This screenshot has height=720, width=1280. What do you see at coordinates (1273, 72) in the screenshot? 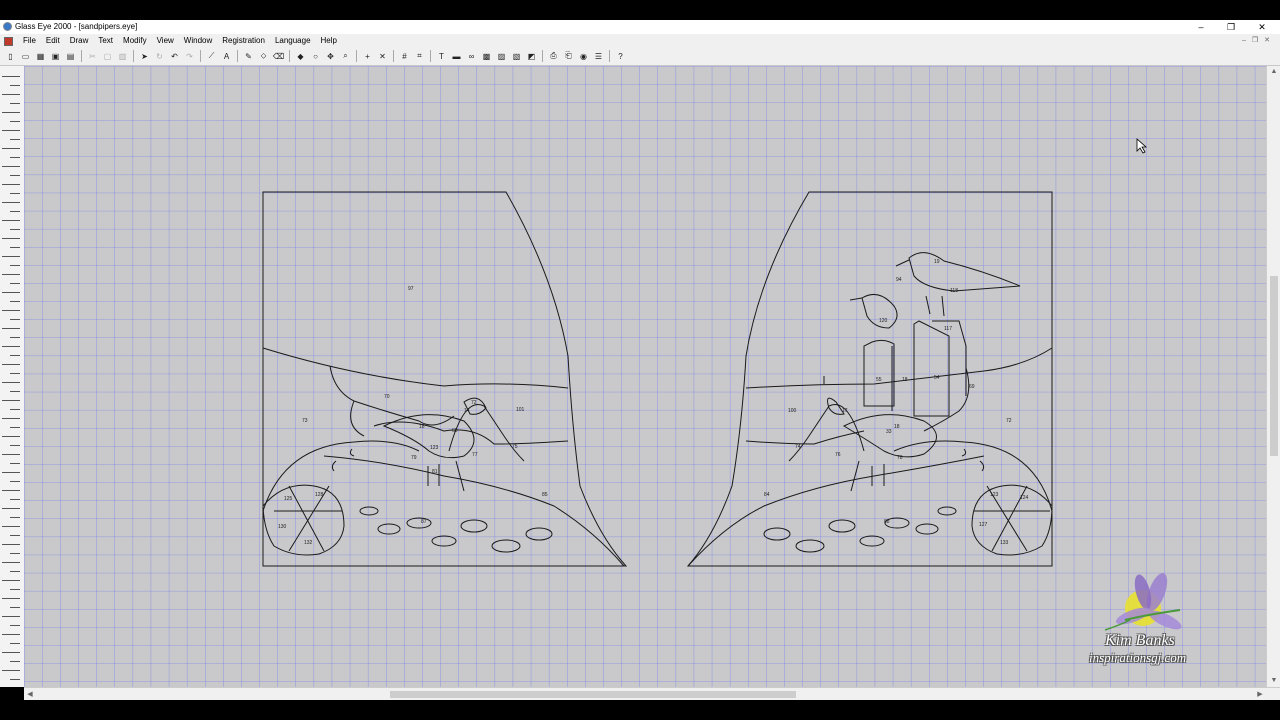
I see `scroll-up-icon: ▲` at bounding box center [1273, 72].